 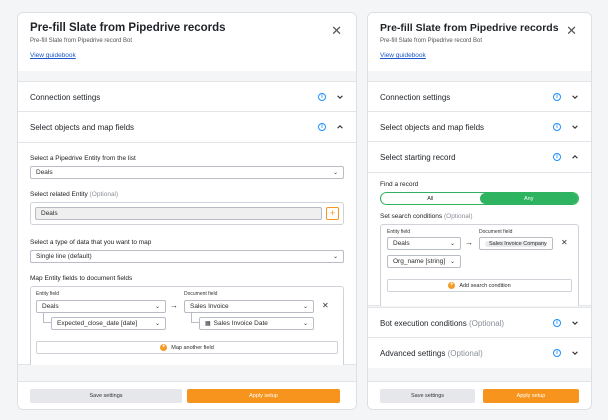 I want to click on document-field-value: Sales Invoice, so click(x=209, y=306).